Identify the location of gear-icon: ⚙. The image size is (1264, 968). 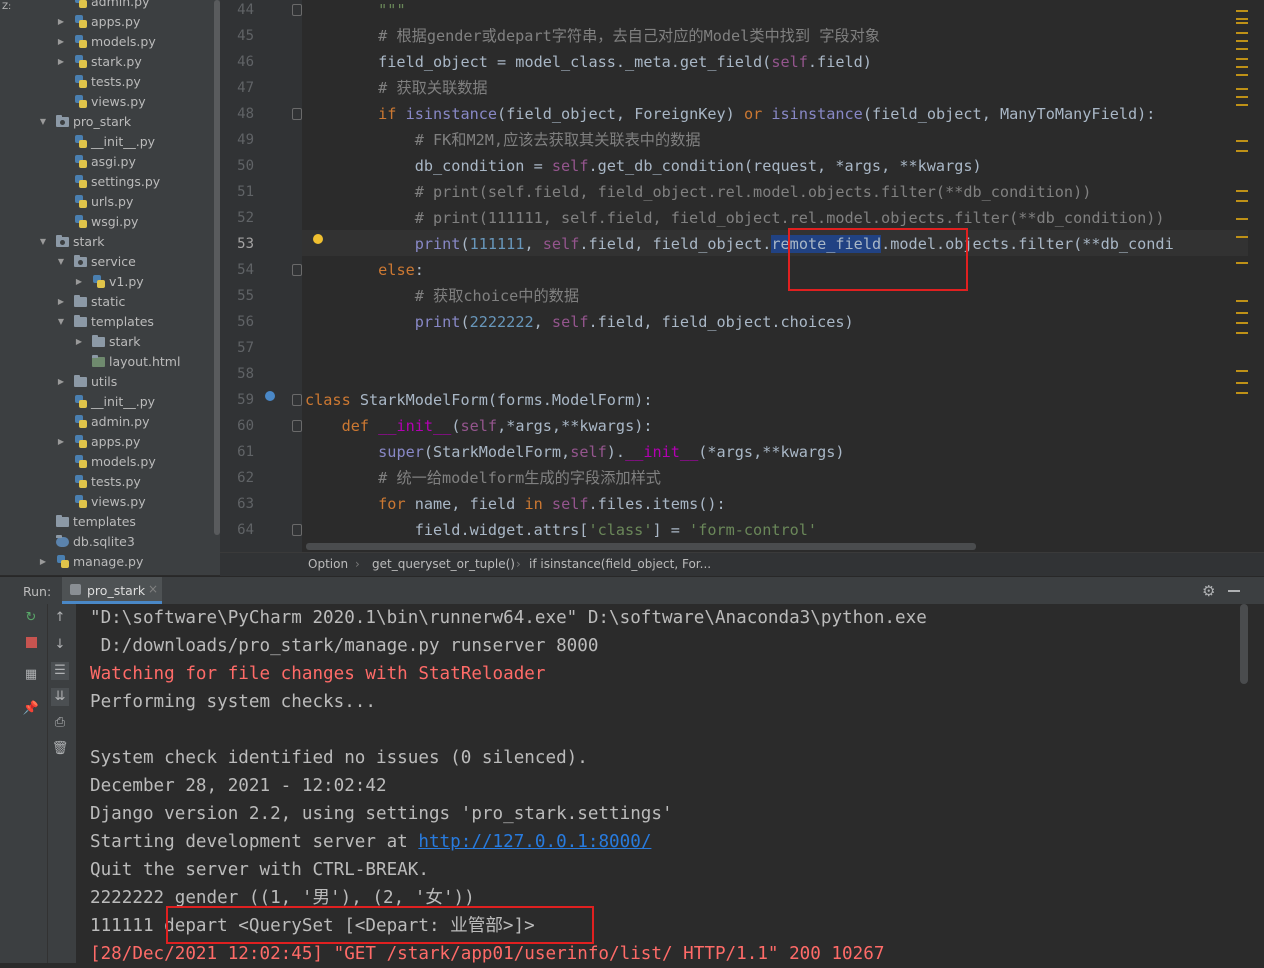
(1208, 591).